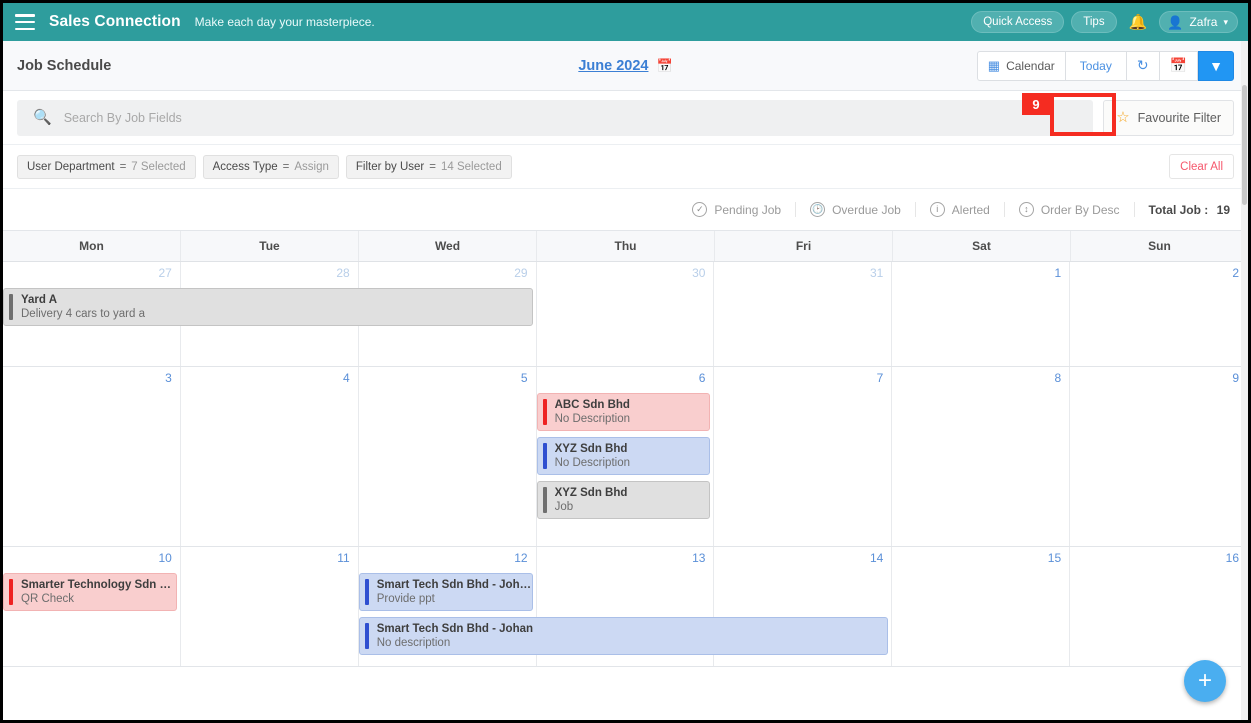 The image size is (1251, 723). Describe the element at coordinates (803, 456) in the screenshot. I see `calendar-day-cell: 7` at that location.